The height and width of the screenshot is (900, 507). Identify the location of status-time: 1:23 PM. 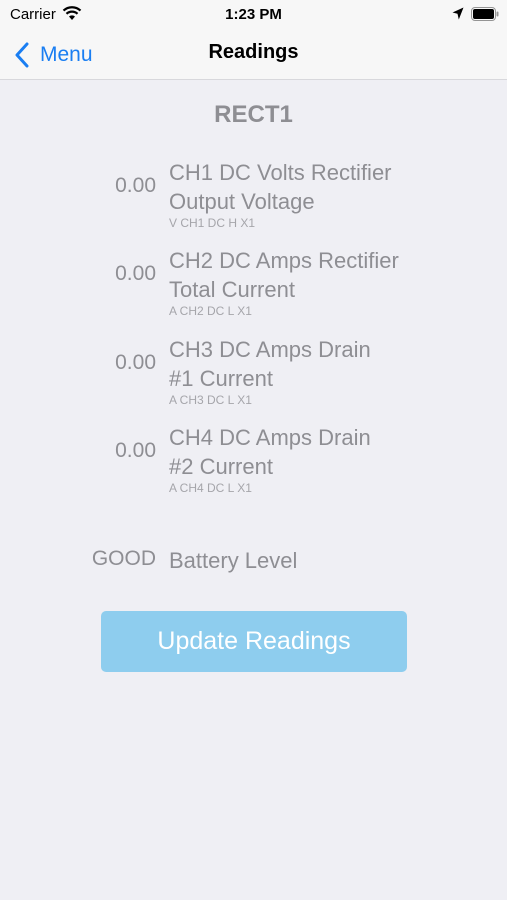
(253, 14).